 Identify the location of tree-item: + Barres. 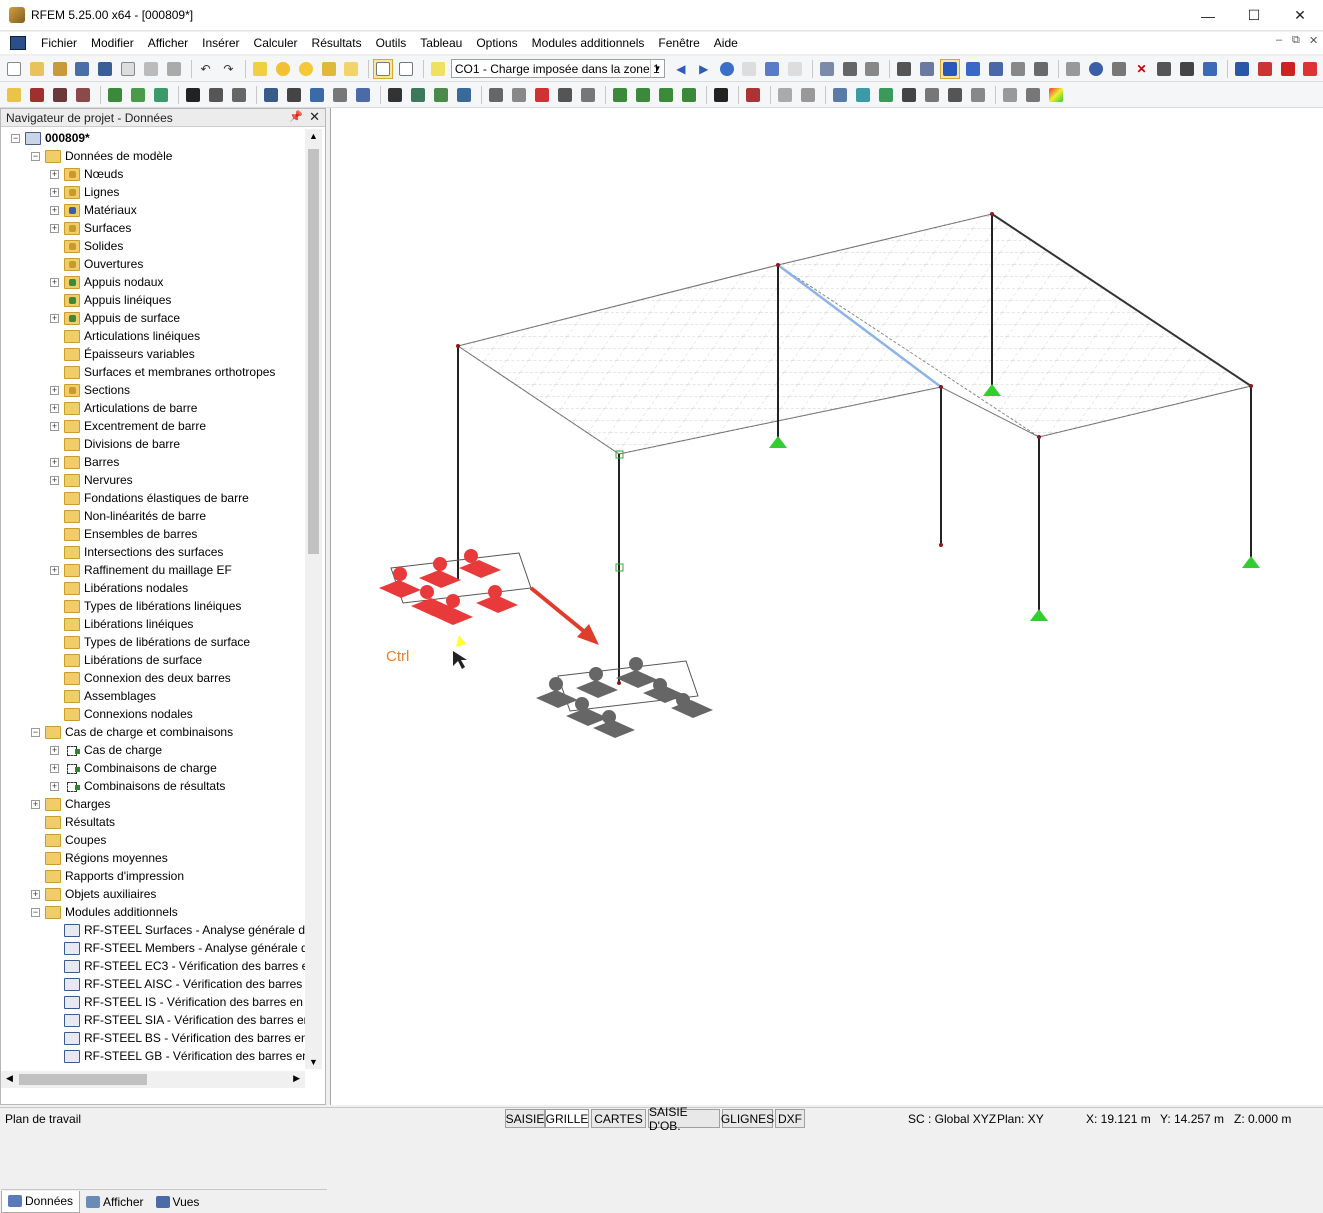
(153, 462).